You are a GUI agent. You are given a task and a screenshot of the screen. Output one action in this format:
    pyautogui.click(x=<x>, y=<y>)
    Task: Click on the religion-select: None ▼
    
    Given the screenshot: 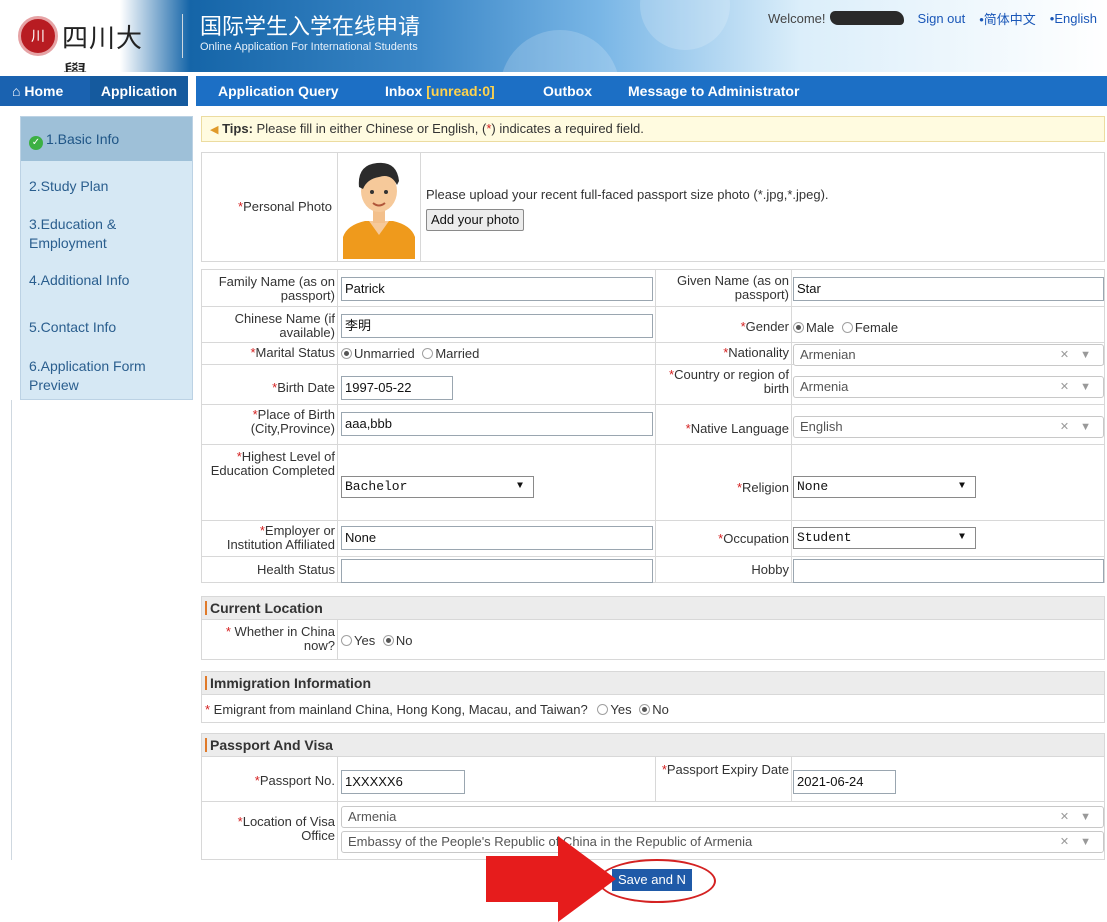 What is the action you would take?
    pyautogui.click(x=884, y=487)
    